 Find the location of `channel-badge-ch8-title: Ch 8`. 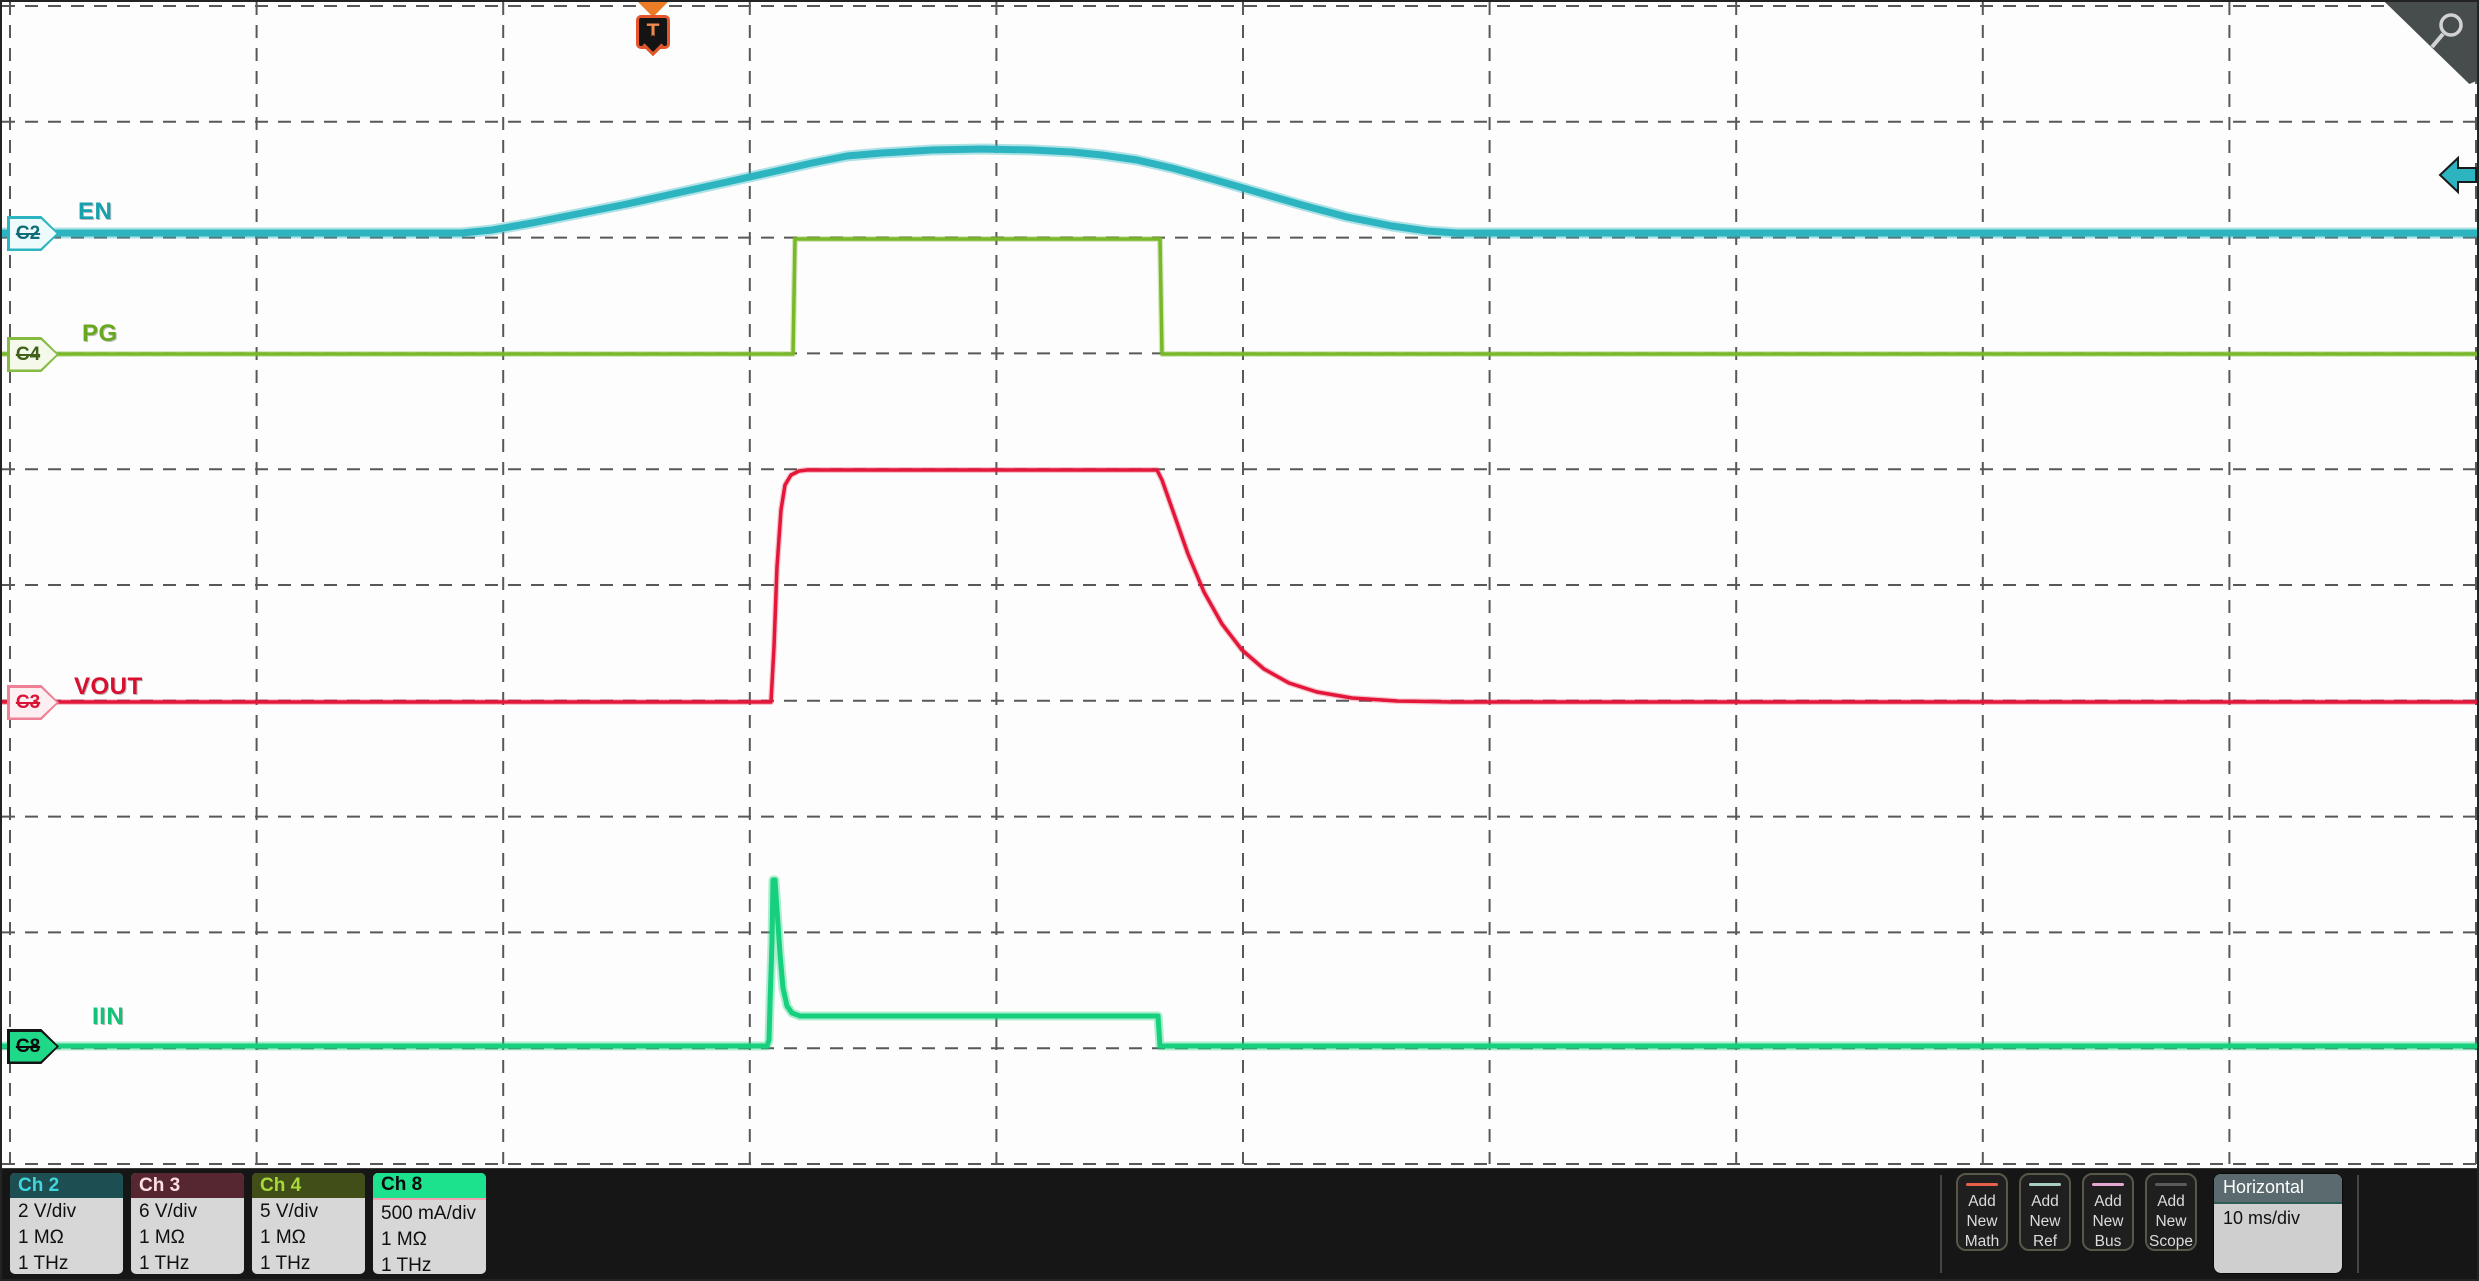

channel-badge-ch8-title: Ch 8 is located at coordinates (429, 1186).